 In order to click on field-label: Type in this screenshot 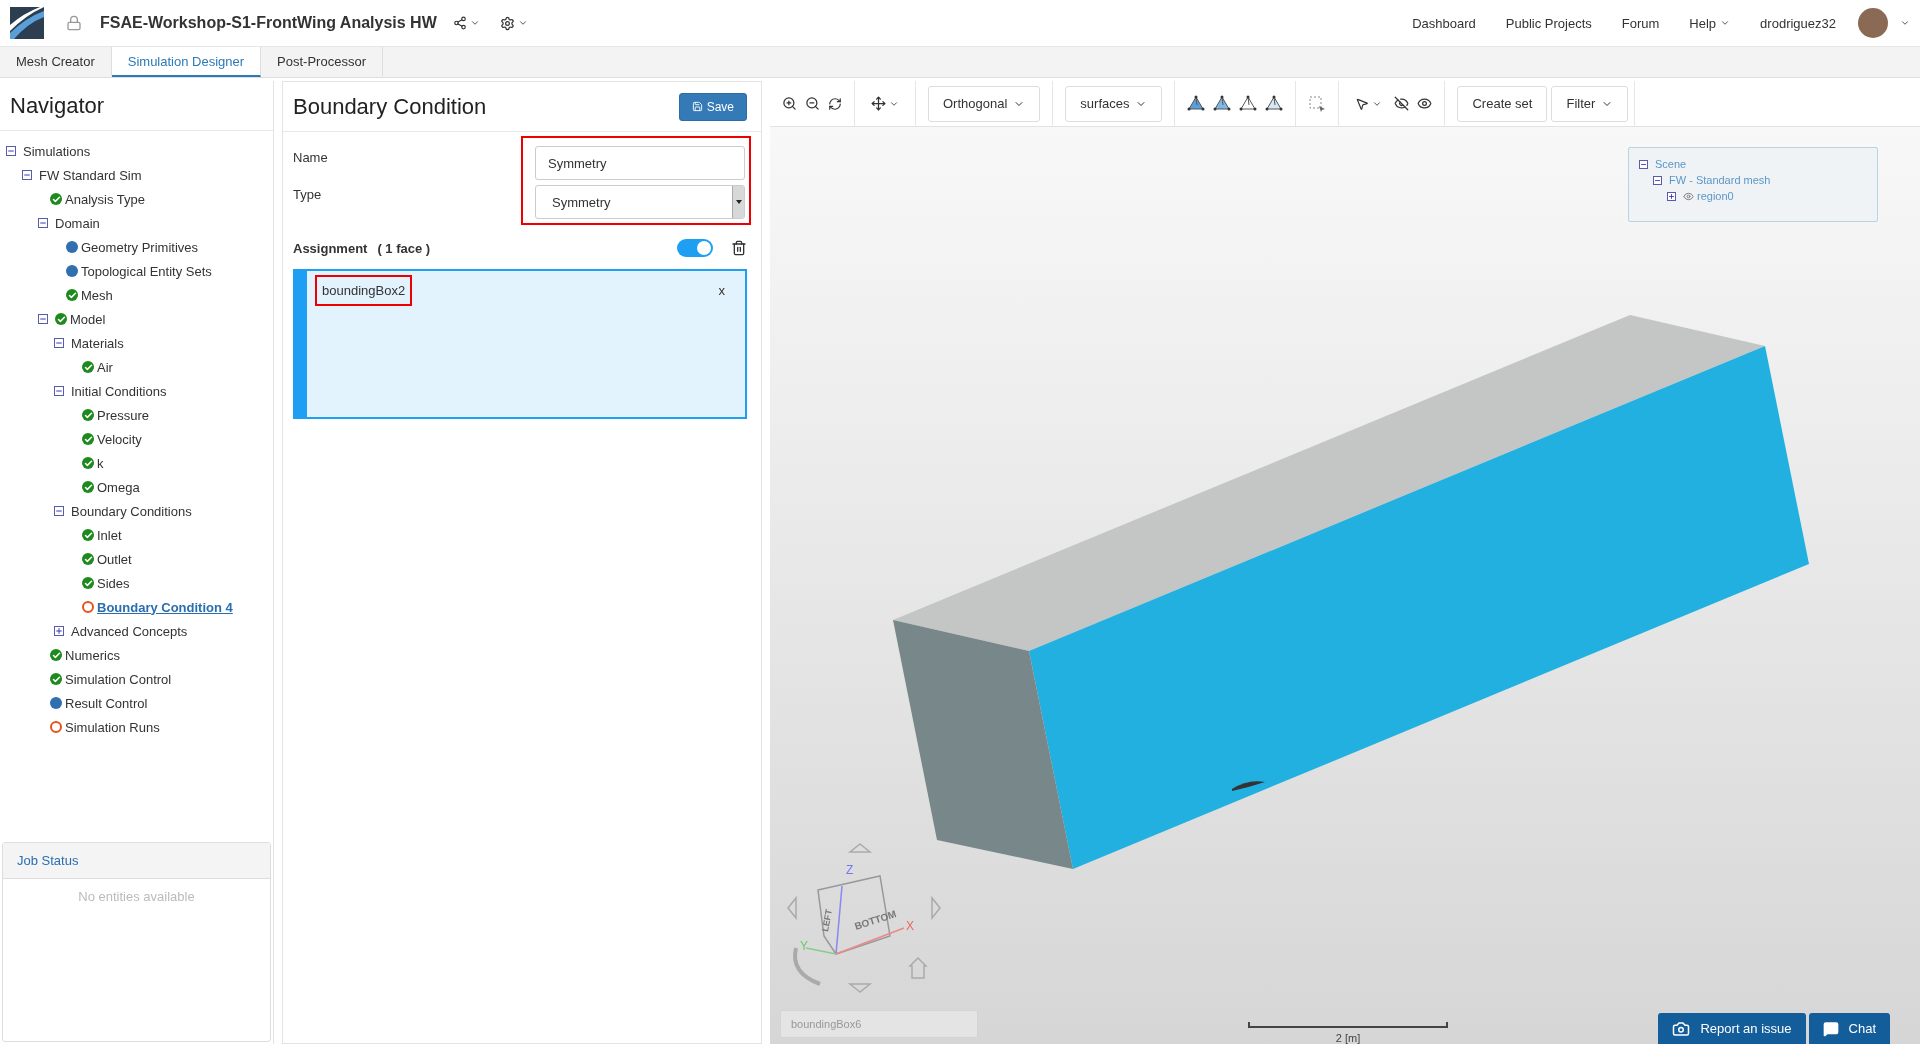, I will do `click(308, 194)`.